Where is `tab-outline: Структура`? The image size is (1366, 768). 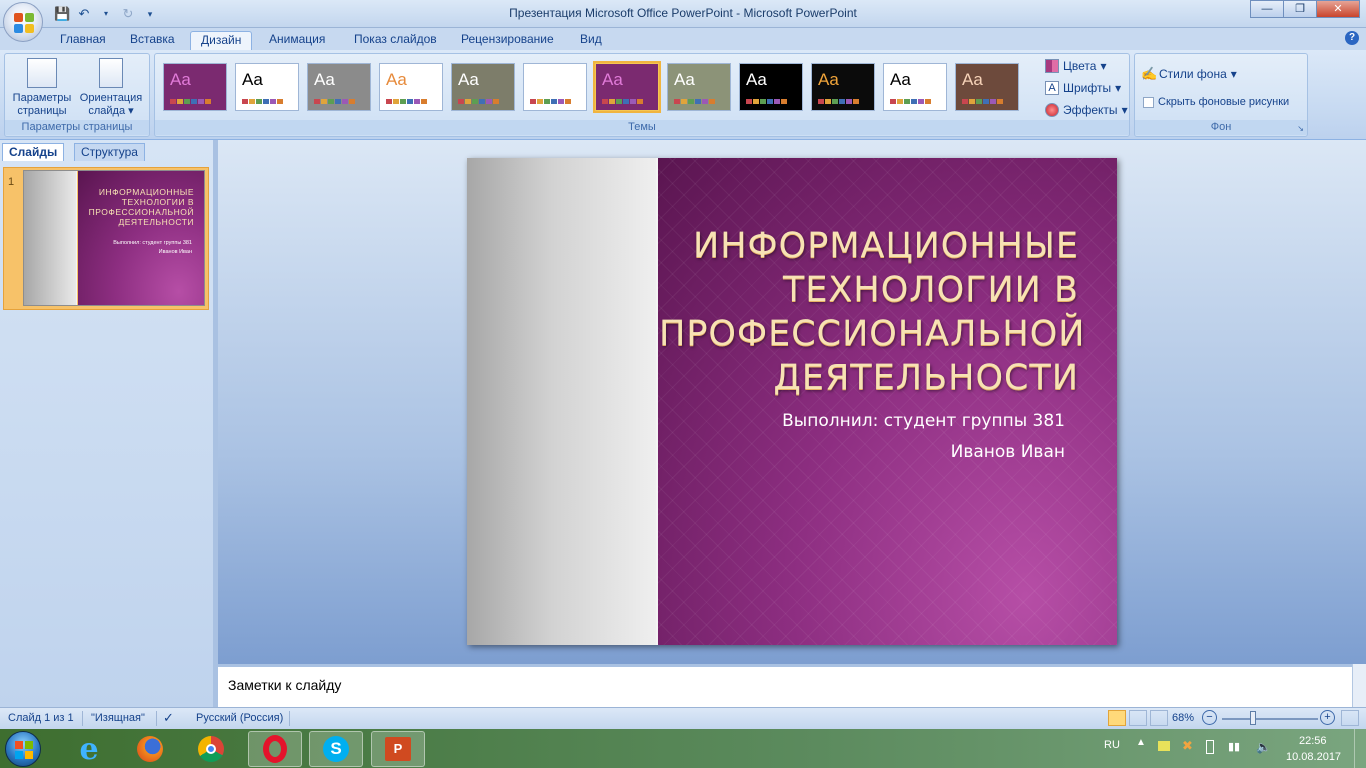 tab-outline: Структура is located at coordinates (109, 152).